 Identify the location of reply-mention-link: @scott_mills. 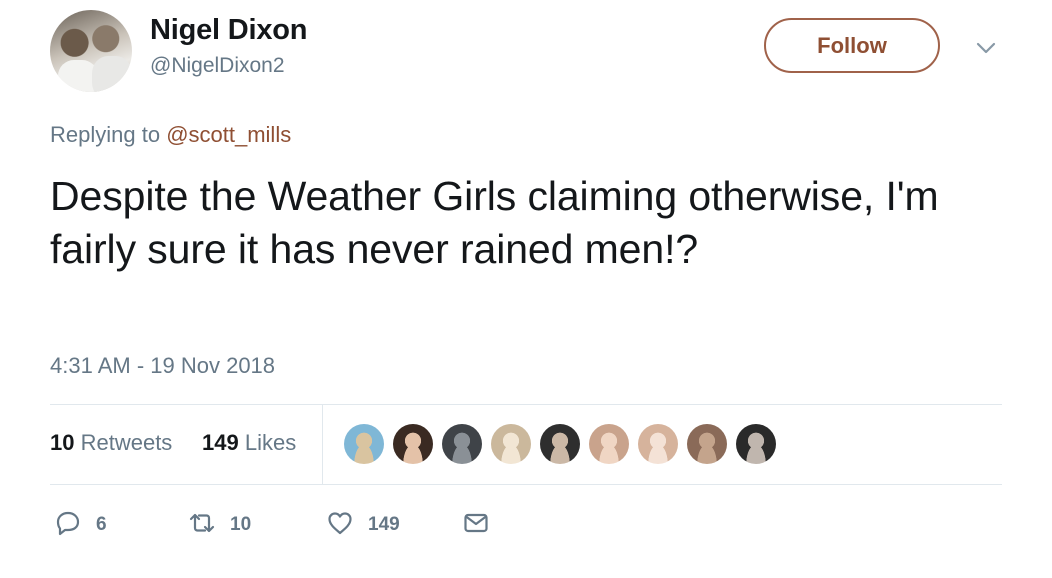
(228, 134).